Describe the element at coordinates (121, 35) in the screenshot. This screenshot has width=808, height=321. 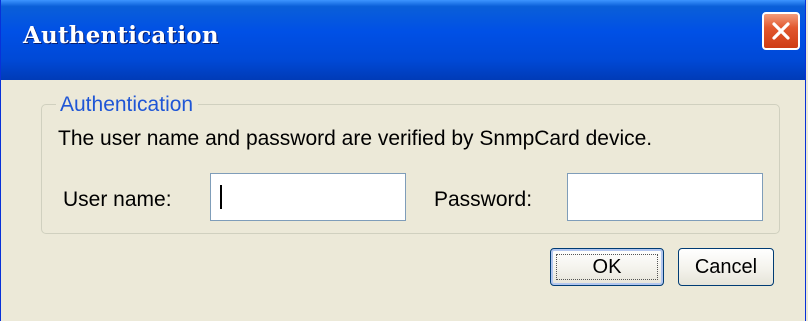
I see `window-title: Authentication` at that location.